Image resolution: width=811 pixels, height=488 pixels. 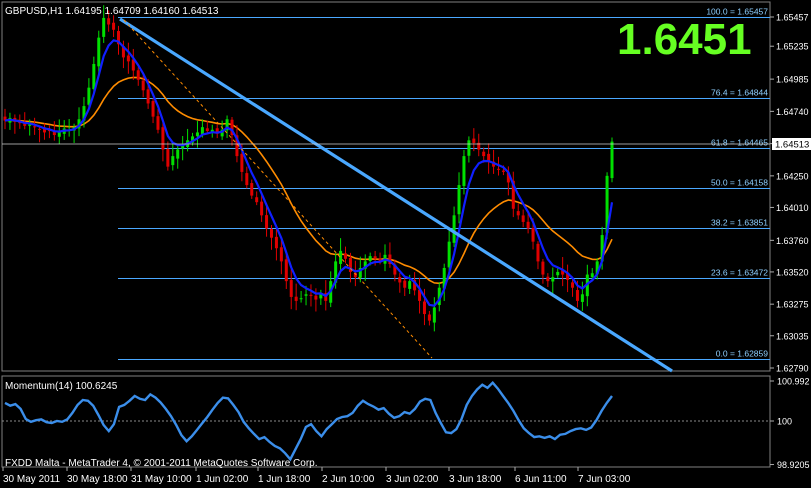 I want to click on momentum-line, so click(x=308, y=421).